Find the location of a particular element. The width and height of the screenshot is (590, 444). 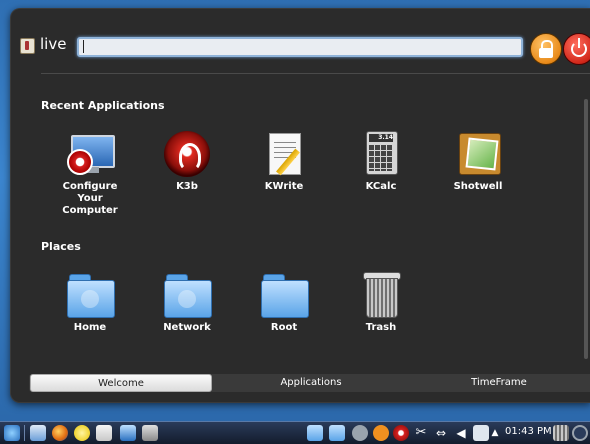

up-arrow-icon: ▲ is located at coordinates (495, 433).